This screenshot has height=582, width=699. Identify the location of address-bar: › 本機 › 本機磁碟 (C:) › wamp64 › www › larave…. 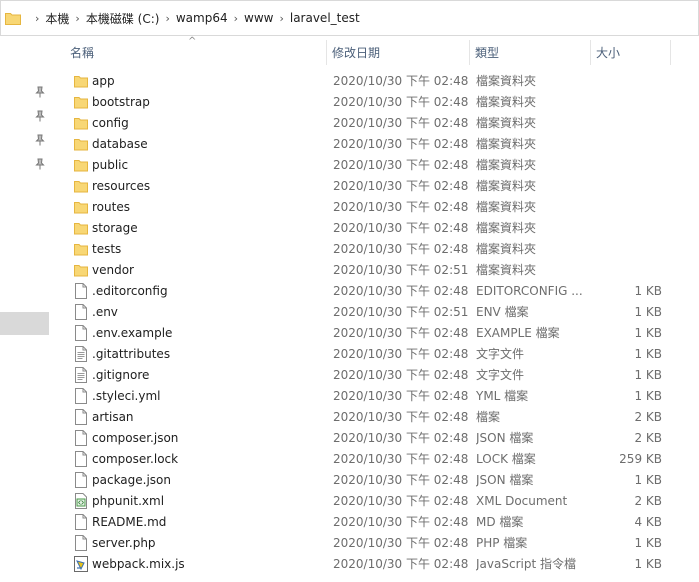
(349, 18).